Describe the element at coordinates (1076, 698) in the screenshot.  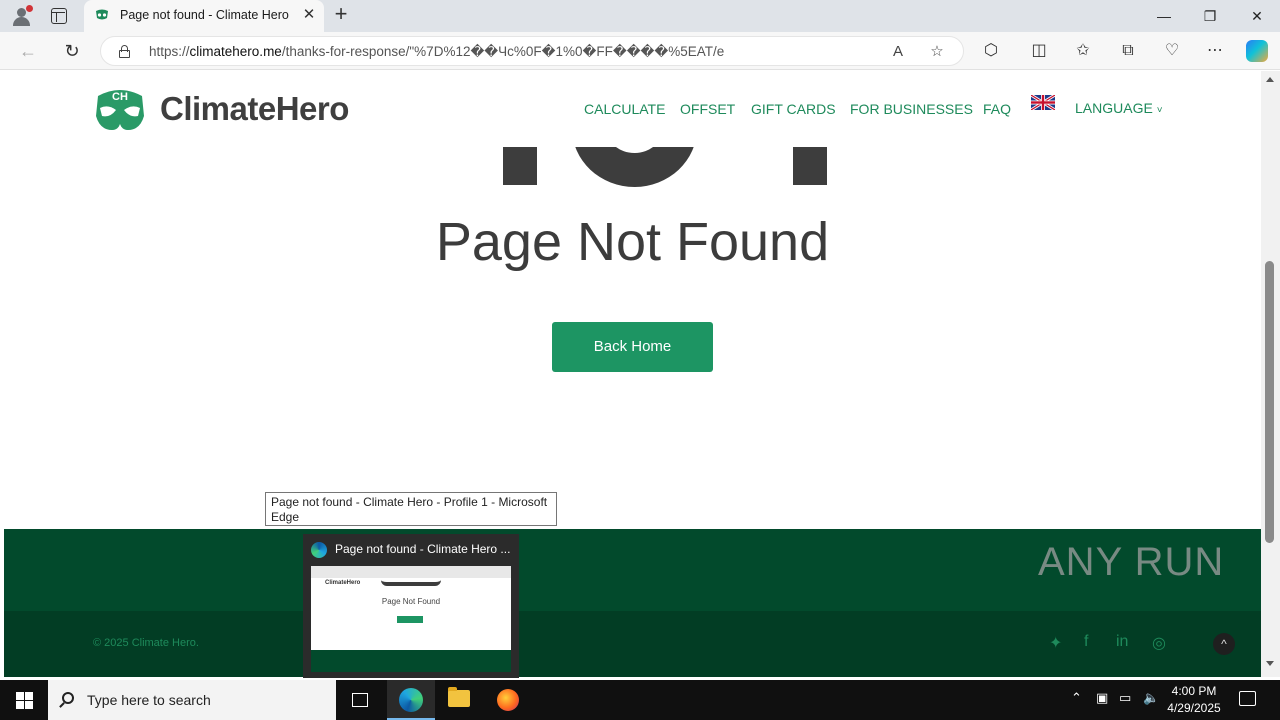
I see `show-hidden-icons-chevron-icon: ⌃` at that location.